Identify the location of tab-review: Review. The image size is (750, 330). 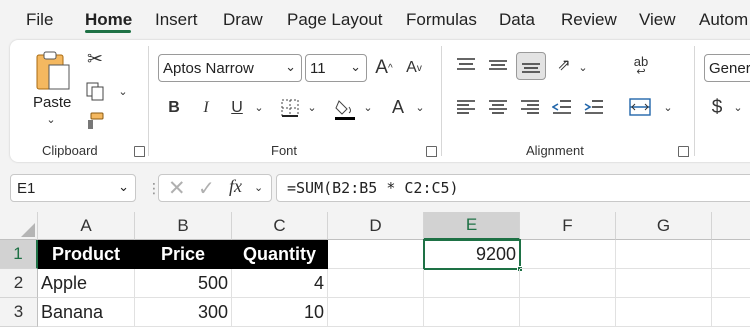
(589, 20).